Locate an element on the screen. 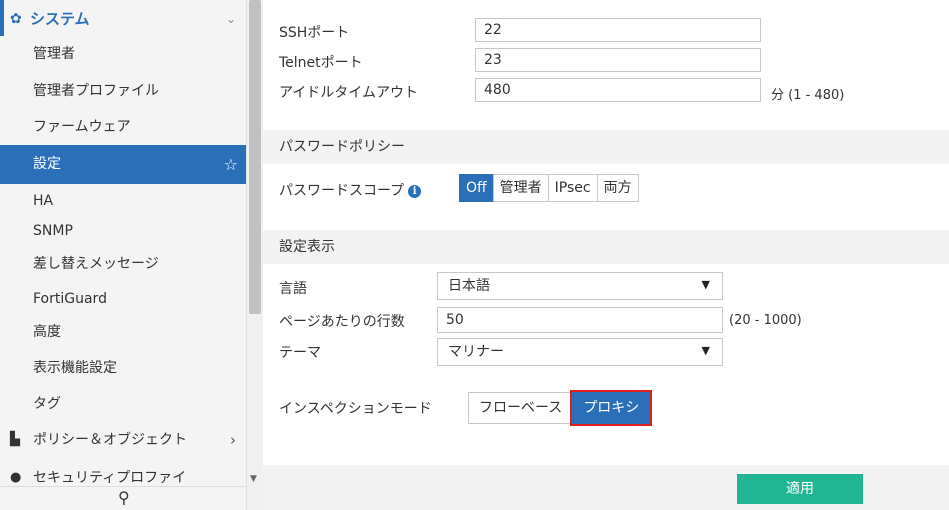 This screenshot has width=949, height=510. chevron-right-icon: › is located at coordinates (233, 440).